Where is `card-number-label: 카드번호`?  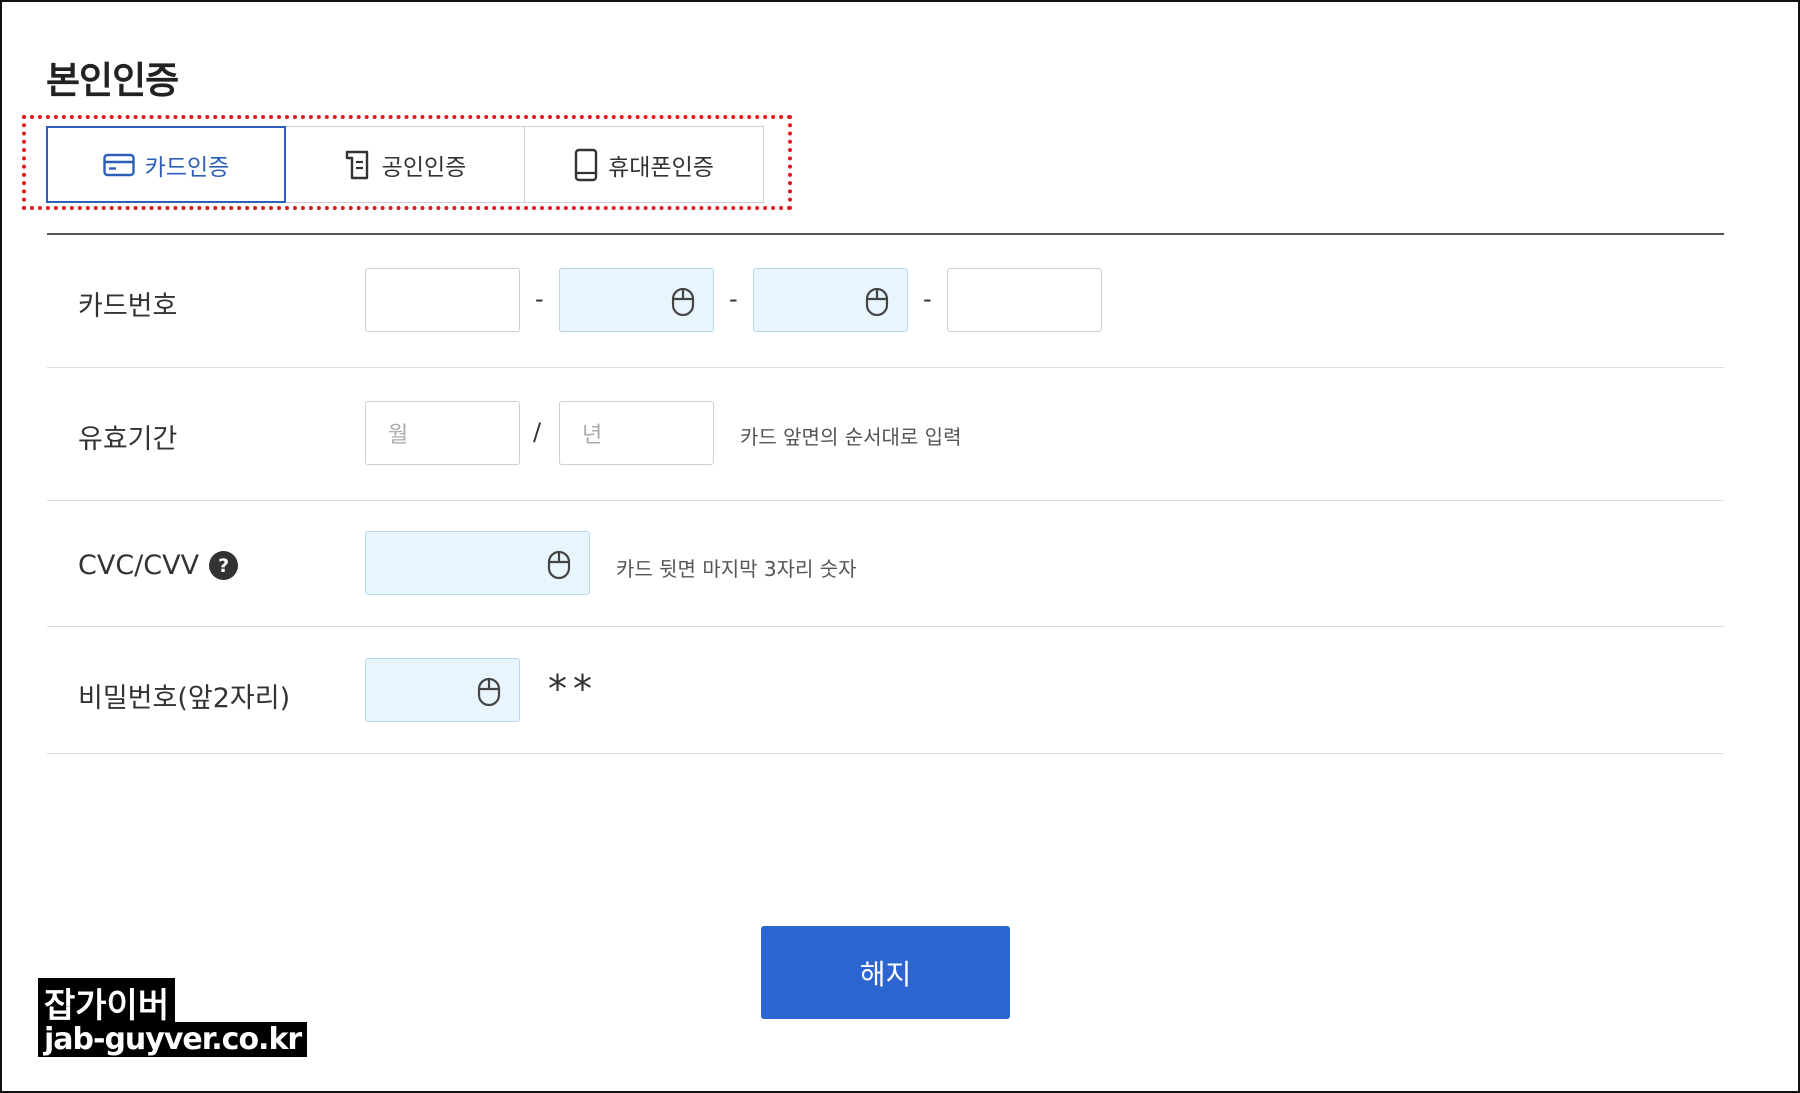 card-number-label: 카드번호 is located at coordinates (128, 306).